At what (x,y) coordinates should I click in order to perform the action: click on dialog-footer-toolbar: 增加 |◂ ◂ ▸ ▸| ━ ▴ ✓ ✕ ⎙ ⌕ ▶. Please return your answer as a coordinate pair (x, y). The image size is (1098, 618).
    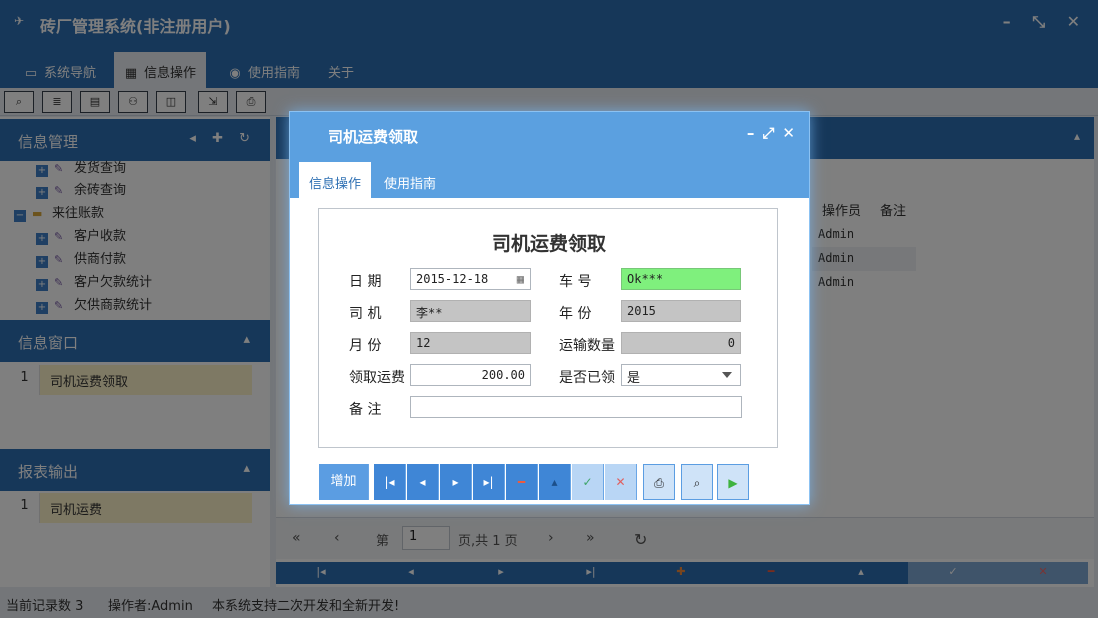
    Looking at the image, I should click on (549, 484).